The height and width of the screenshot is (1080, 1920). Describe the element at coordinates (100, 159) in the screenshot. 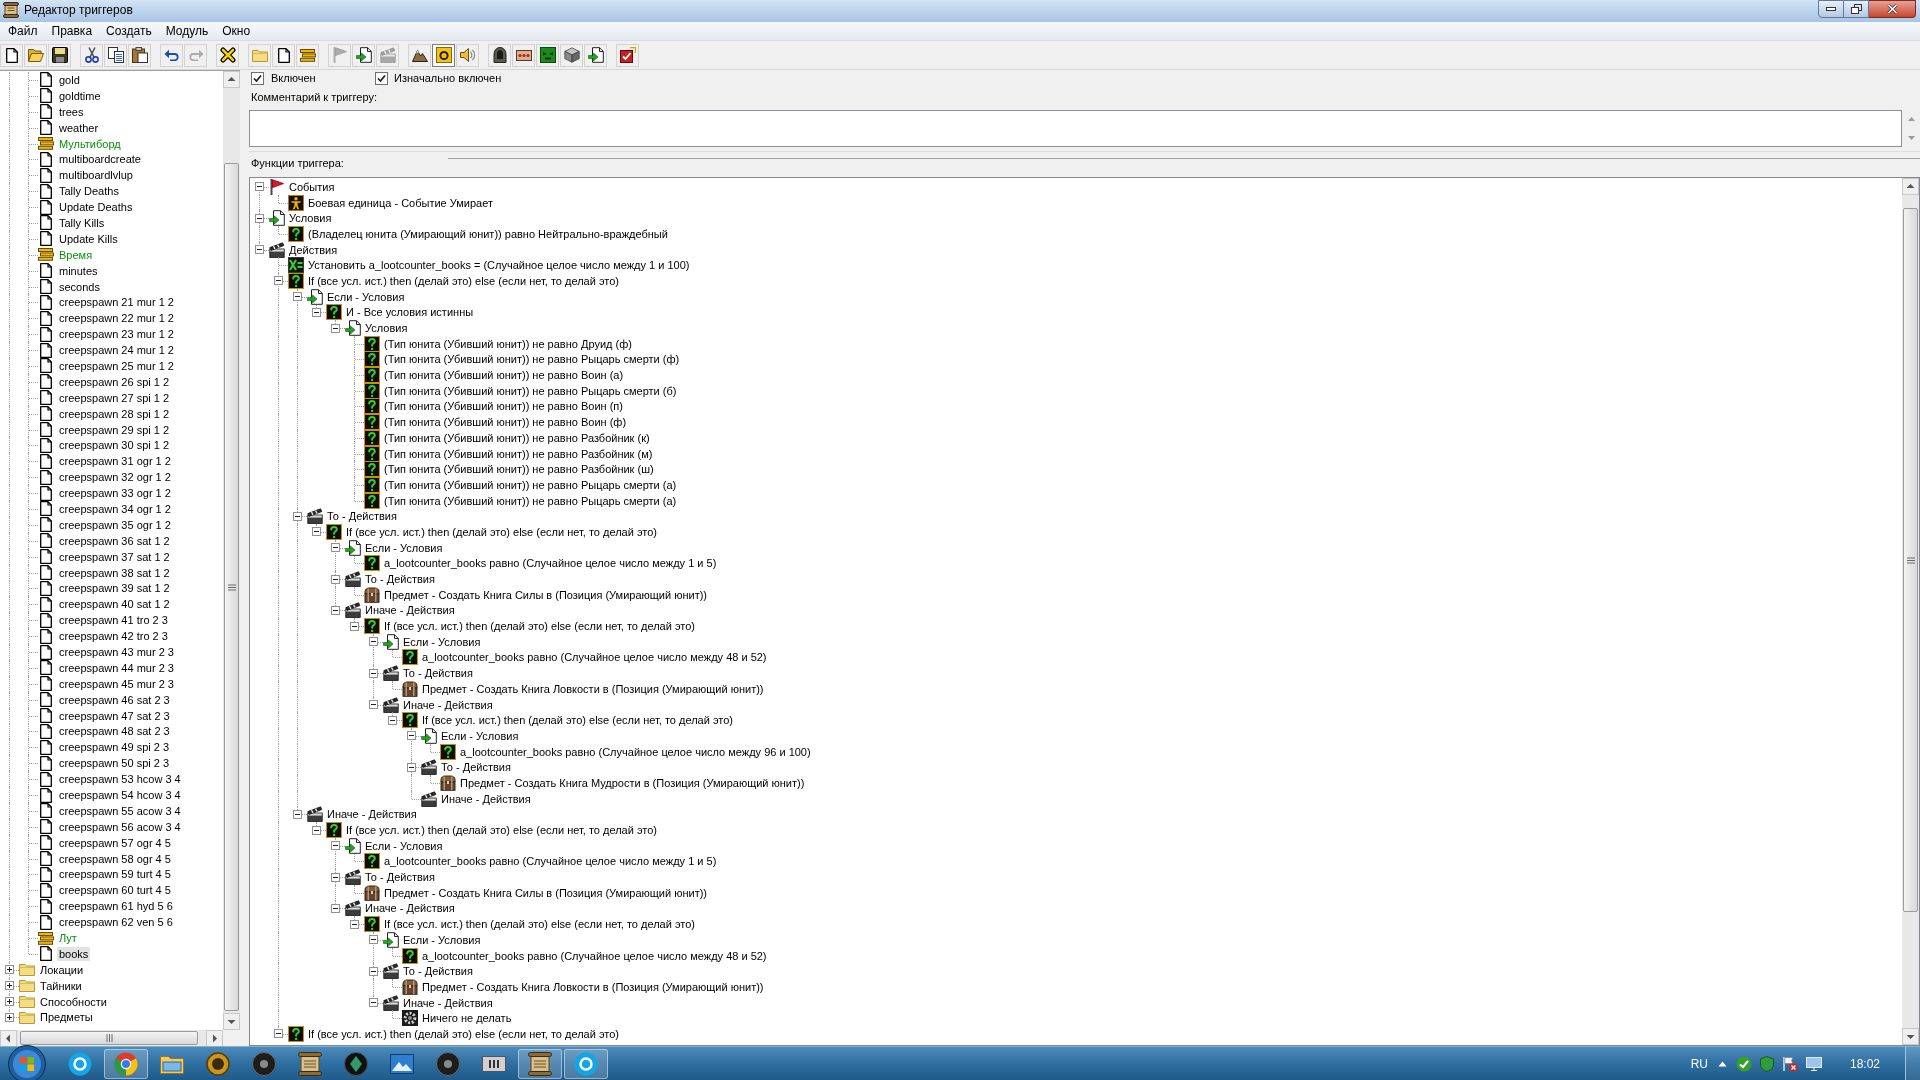

I see `trigger-item: multiboardcreate` at that location.